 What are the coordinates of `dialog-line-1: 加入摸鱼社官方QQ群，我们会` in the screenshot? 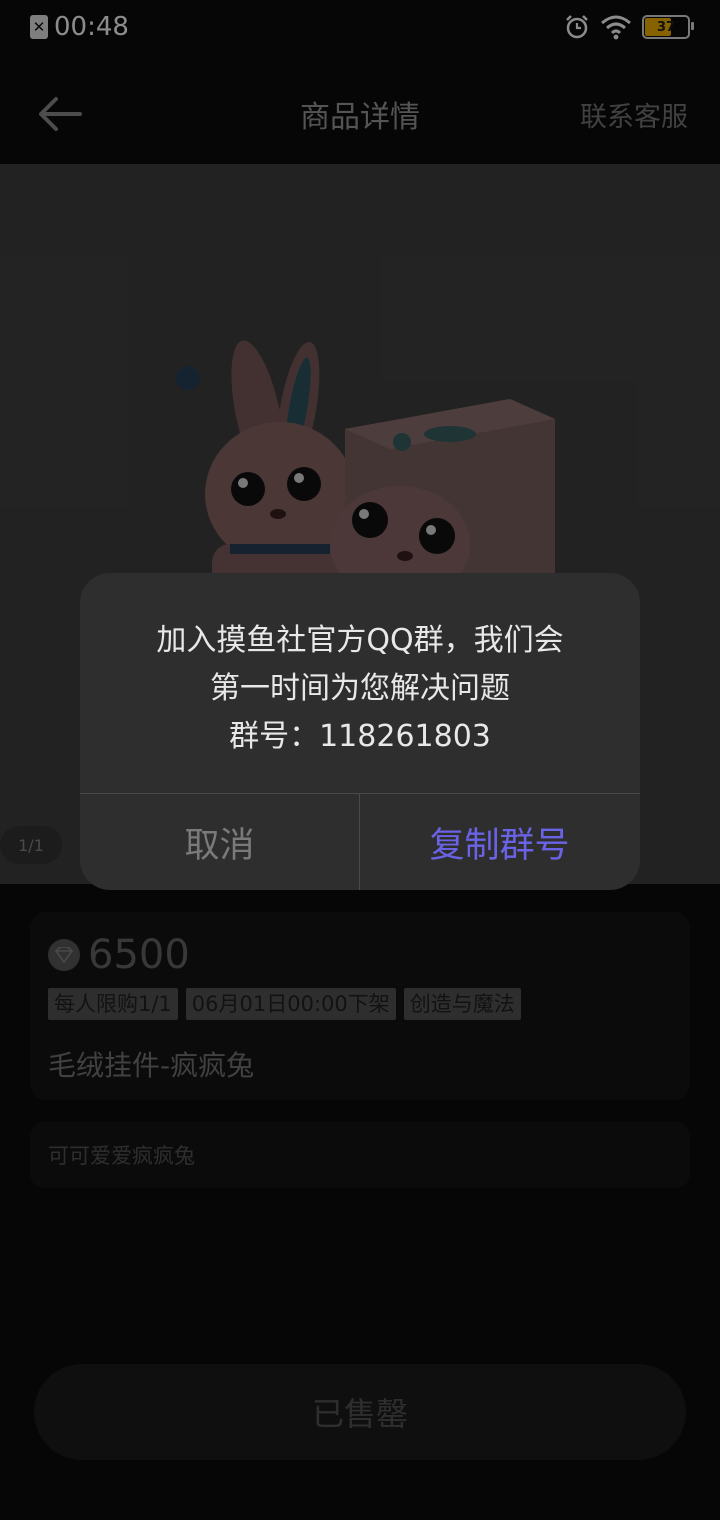 It's located at (360, 640).